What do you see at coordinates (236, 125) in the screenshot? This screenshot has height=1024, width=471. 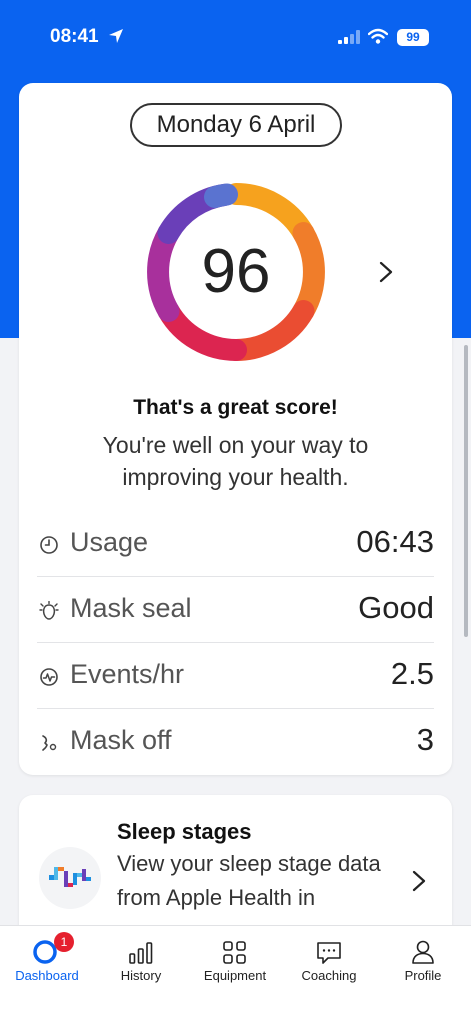 I see `date-selector: Monday 6 April` at bounding box center [236, 125].